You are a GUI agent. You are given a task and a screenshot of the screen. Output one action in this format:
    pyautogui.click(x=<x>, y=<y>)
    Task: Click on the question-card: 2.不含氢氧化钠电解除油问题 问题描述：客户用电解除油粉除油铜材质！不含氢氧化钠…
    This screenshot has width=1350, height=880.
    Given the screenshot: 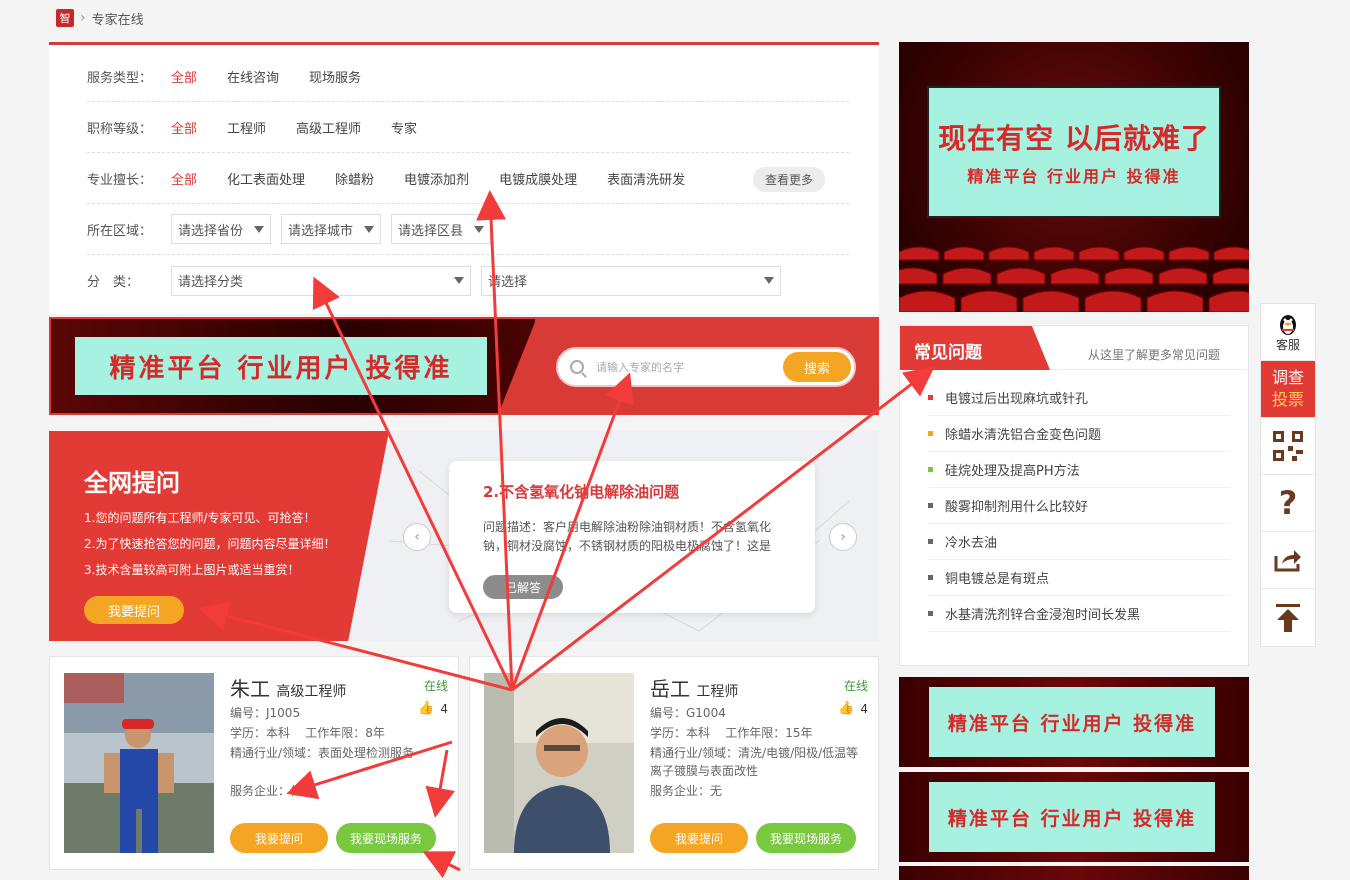 What is the action you would take?
    pyautogui.click(x=632, y=537)
    